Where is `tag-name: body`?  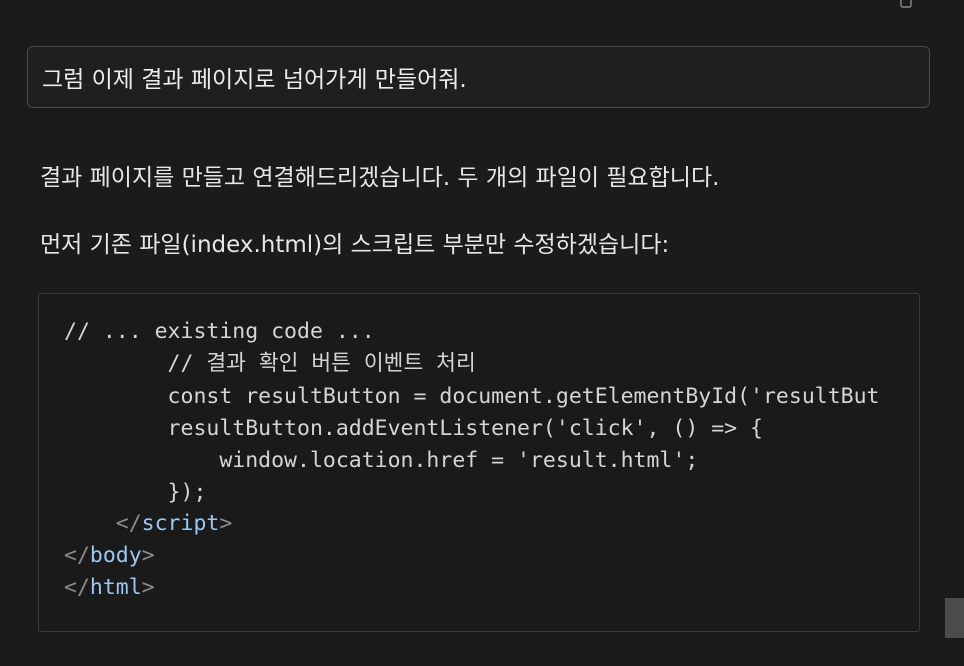 tag-name: body is located at coordinates (115, 555).